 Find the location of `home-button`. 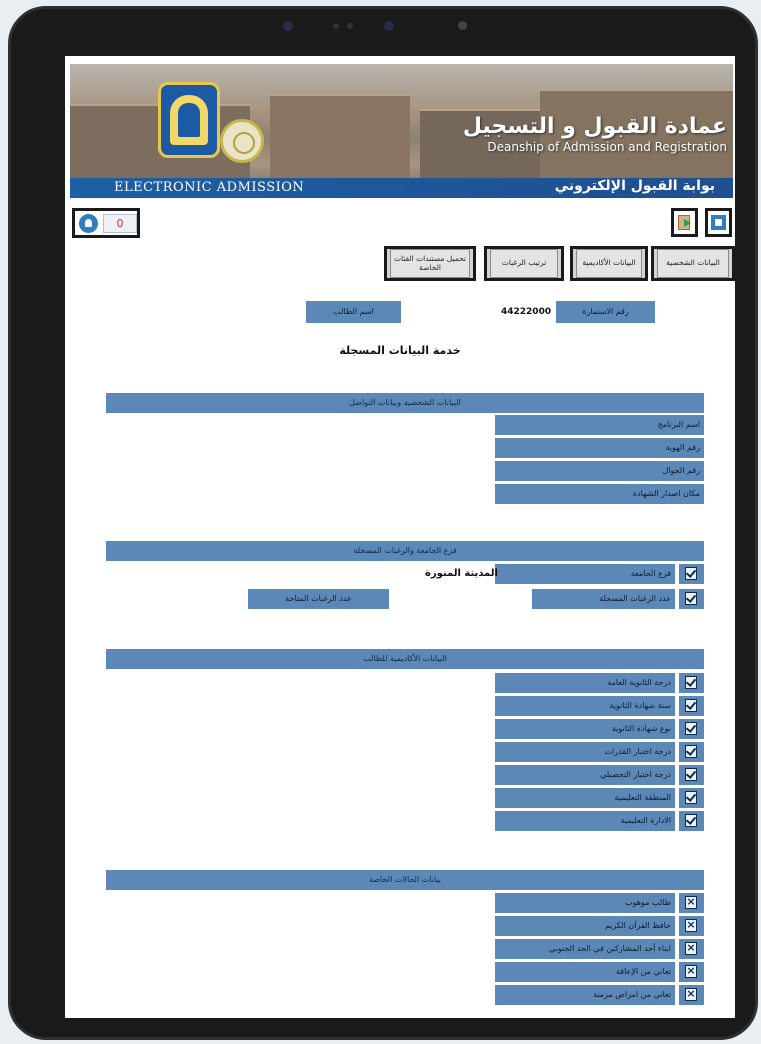

home-button is located at coordinates (718, 222).